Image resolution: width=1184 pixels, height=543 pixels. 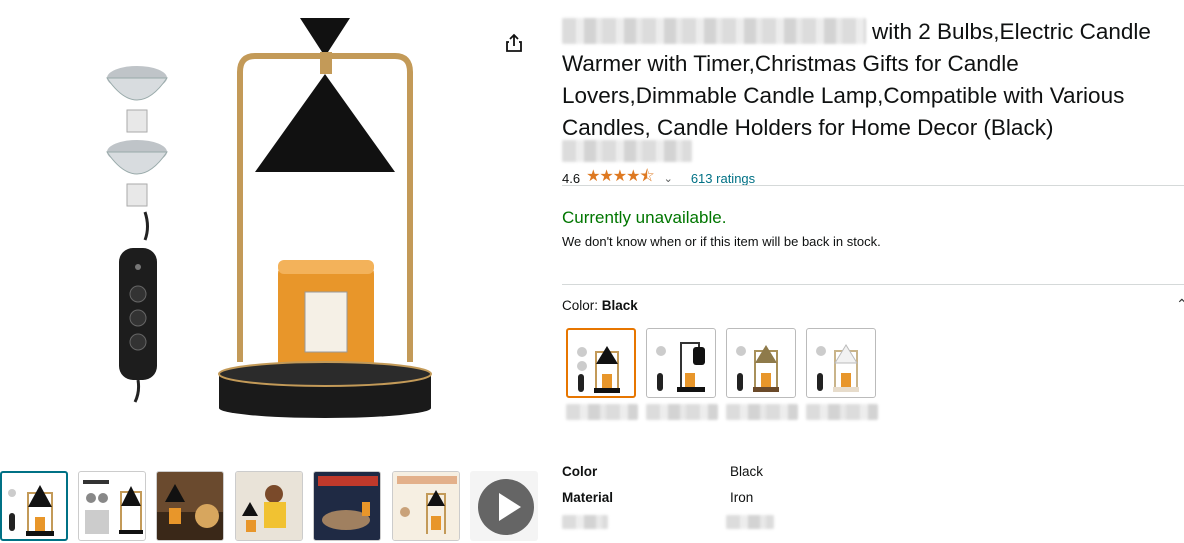 I want to click on redacted-brand, so click(x=714, y=31).